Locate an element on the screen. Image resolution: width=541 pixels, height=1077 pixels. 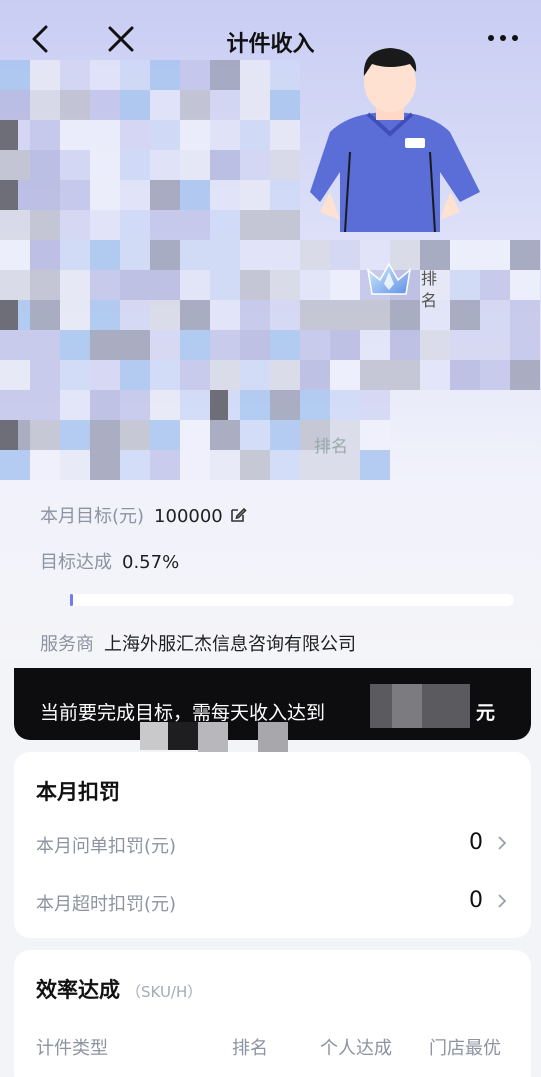
achievement-progress-bar is located at coordinates (292, 600).